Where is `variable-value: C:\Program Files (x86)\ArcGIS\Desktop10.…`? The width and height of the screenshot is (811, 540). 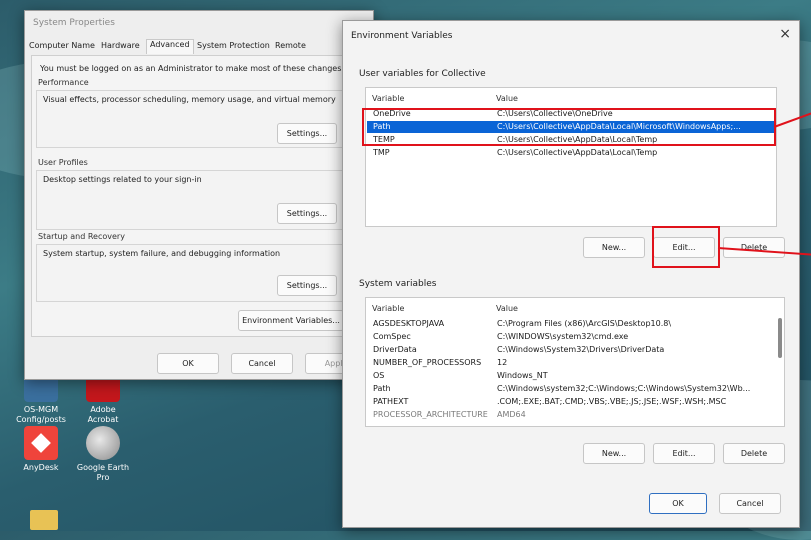 variable-value: C:\Program Files (x86)\ArcGIS\Desktop10.… is located at coordinates (584, 323).